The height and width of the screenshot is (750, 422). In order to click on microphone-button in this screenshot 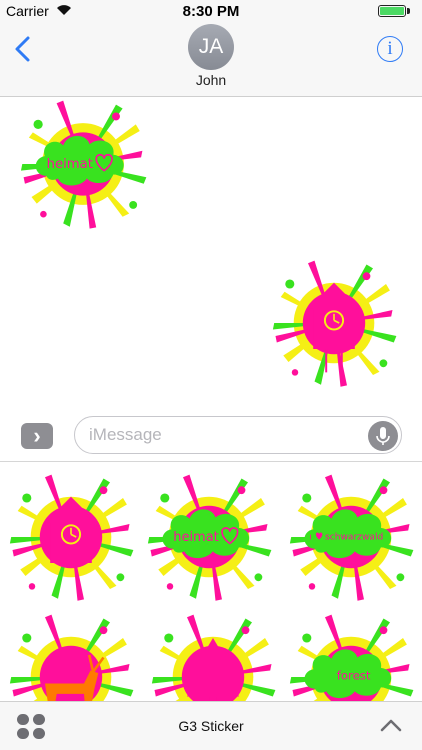, I will do `click(383, 436)`.